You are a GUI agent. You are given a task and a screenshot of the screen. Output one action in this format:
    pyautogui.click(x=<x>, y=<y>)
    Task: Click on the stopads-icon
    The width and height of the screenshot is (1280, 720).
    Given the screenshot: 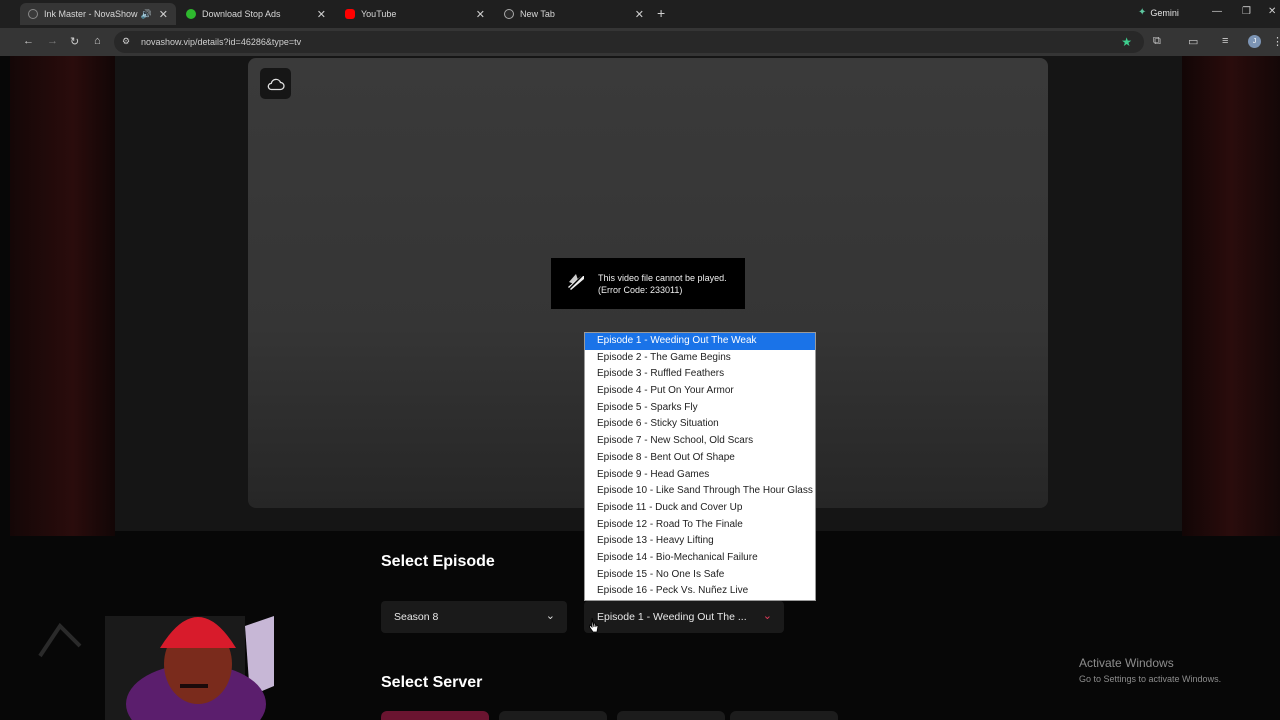 What is the action you would take?
    pyautogui.click(x=191, y=14)
    